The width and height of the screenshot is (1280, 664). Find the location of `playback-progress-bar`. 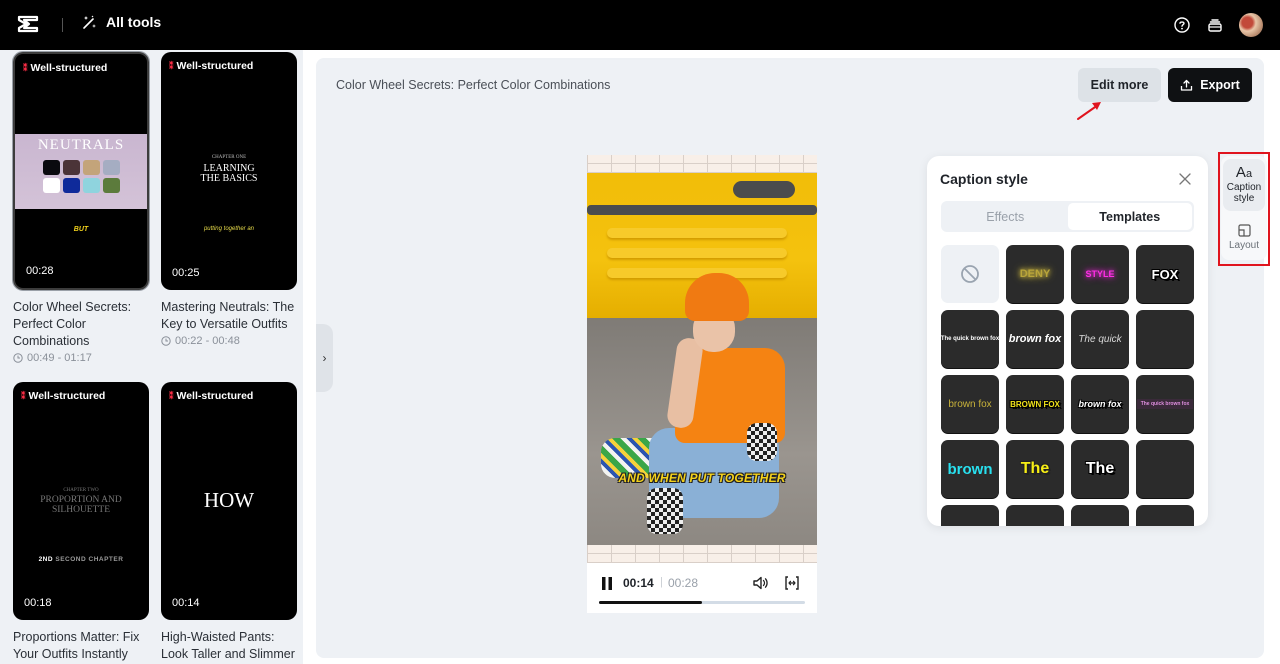

playback-progress-bar is located at coordinates (702, 602).